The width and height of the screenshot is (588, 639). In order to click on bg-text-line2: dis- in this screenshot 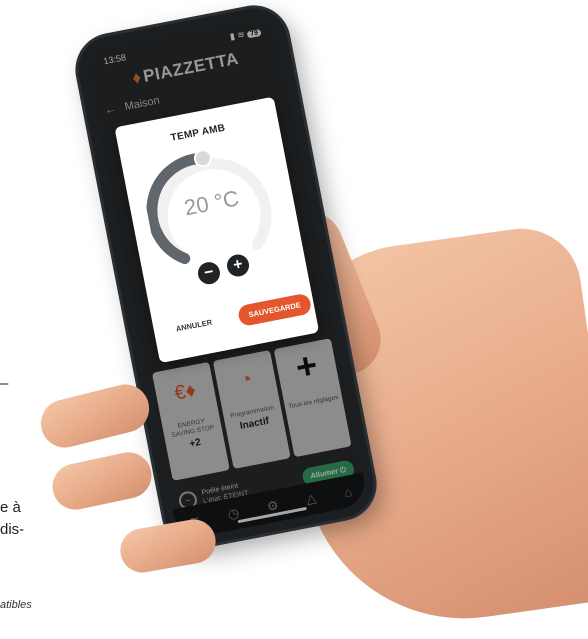, I will do `click(12, 529)`.